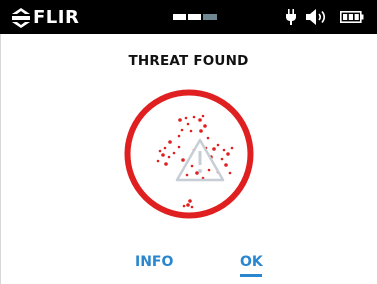 The height and width of the screenshot is (284, 377). I want to click on page-indicator, so click(196, 17).